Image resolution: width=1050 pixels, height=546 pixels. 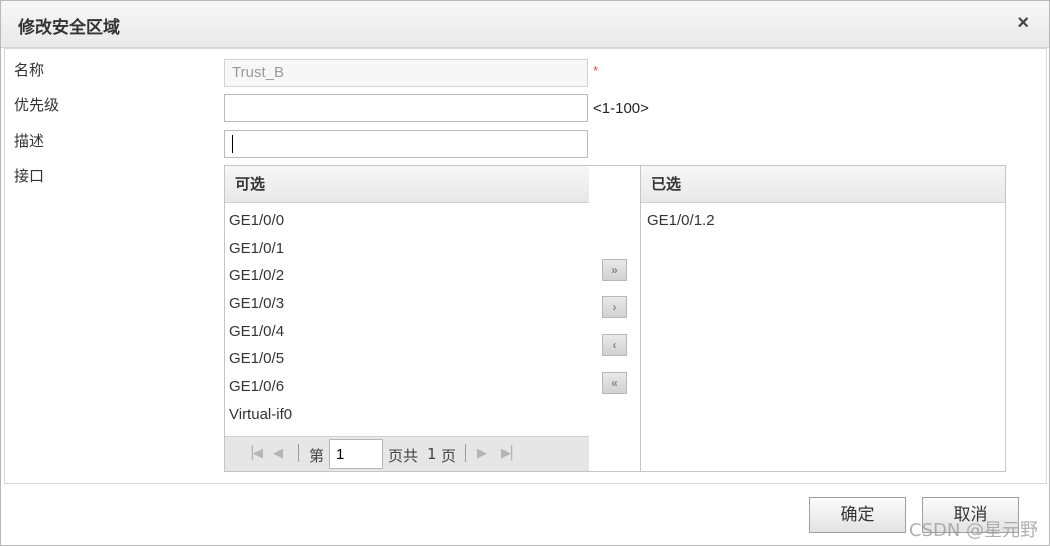 What do you see at coordinates (621, 108) in the screenshot?
I see `priority-range-hint: <1-100>` at bounding box center [621, 108].